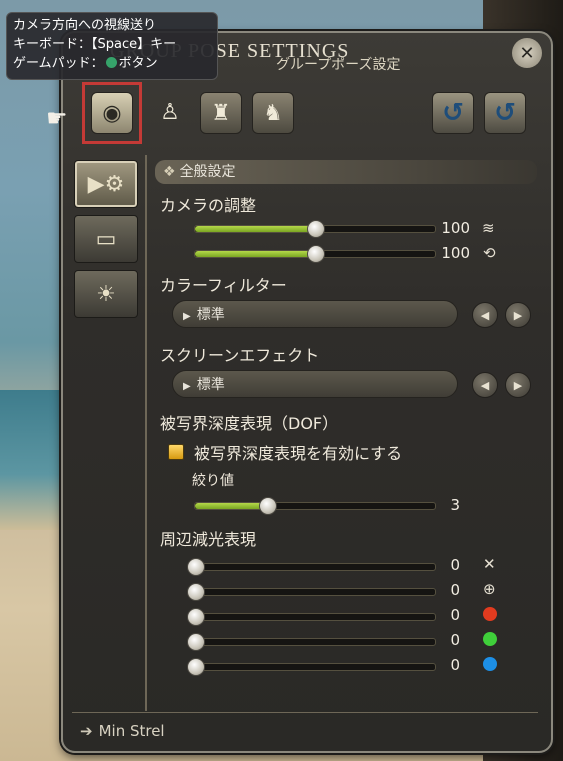 This screenshot has height=761, width=563. What do you see at coordinates (210, 385) in the screenshot?
I see `screen-effect-value: 標準` at bounding box center [210, 385].